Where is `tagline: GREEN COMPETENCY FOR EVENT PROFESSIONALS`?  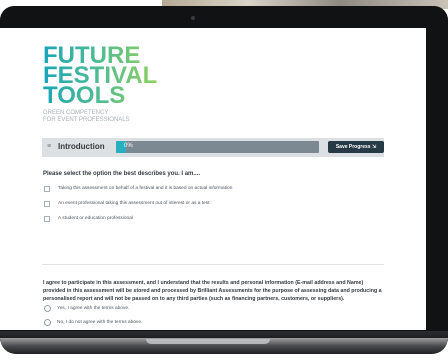 tagline: GREEN COMPETENCY FOR EVENT PROFESSIONALS is located at coordinates (113, 117).